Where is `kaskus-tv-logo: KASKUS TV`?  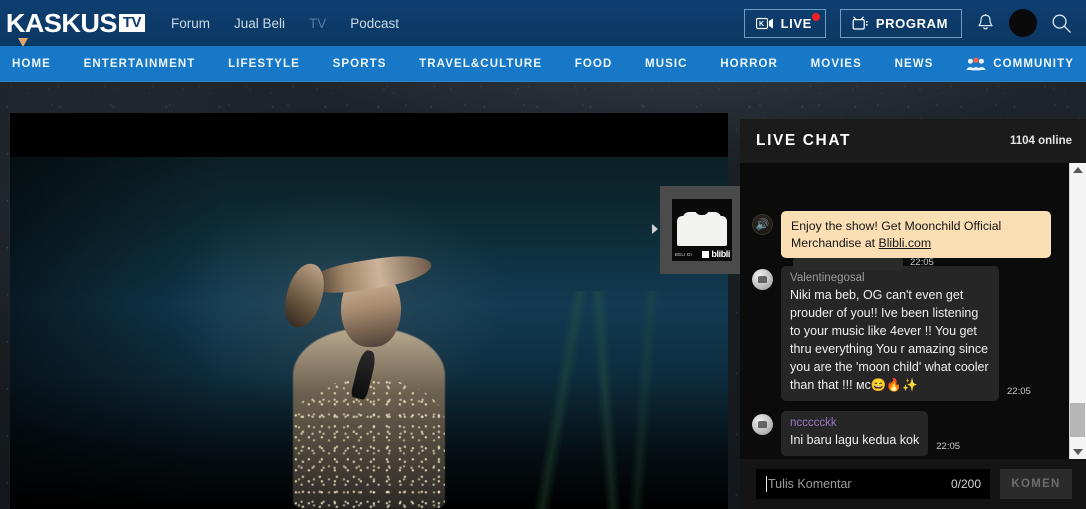
kaskus-tv-logo: KASKUS TV is located at coordinates (75, 27).